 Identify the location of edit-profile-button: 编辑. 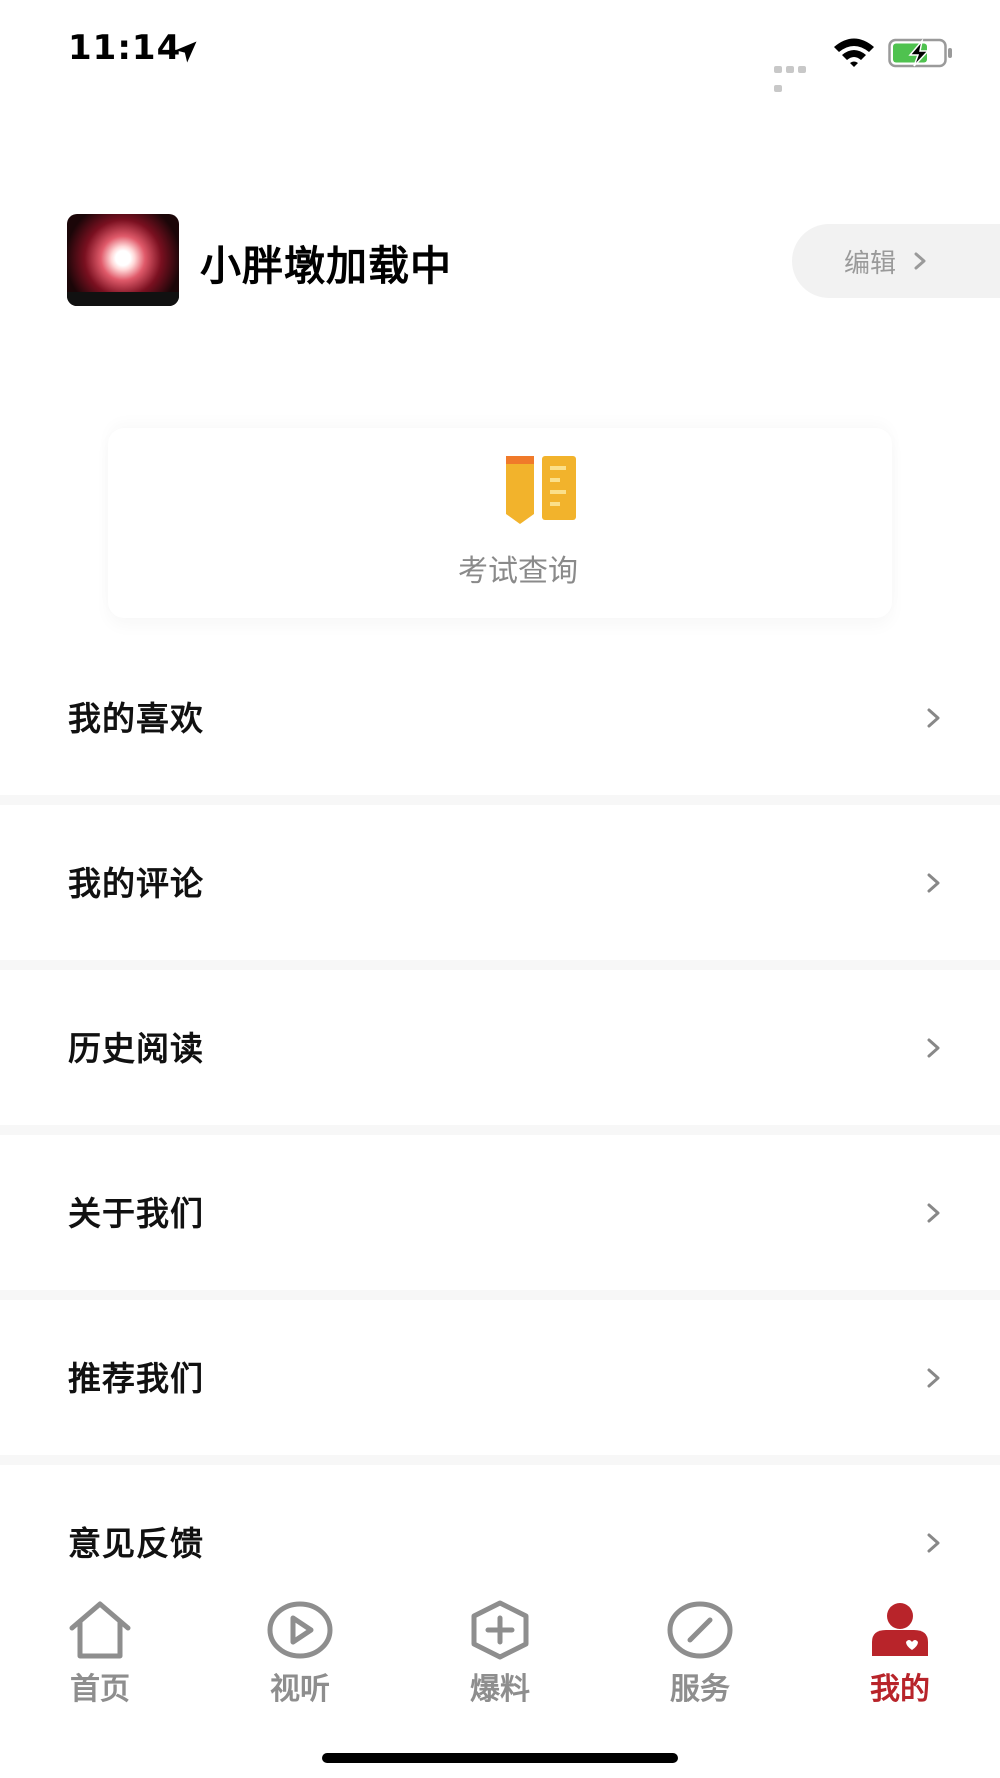
(896, 261).